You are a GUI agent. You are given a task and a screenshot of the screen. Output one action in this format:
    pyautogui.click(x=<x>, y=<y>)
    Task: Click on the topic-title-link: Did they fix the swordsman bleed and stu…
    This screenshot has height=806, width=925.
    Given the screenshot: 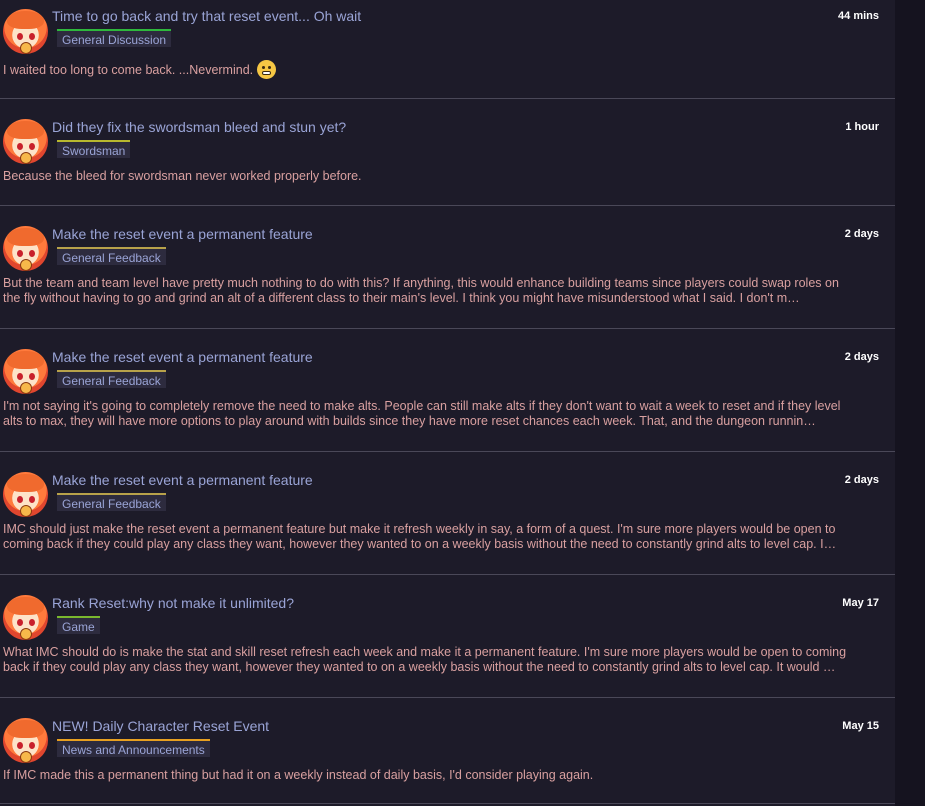 What is the action you would take?
    pyautogui.click(x=199, y=127)
    